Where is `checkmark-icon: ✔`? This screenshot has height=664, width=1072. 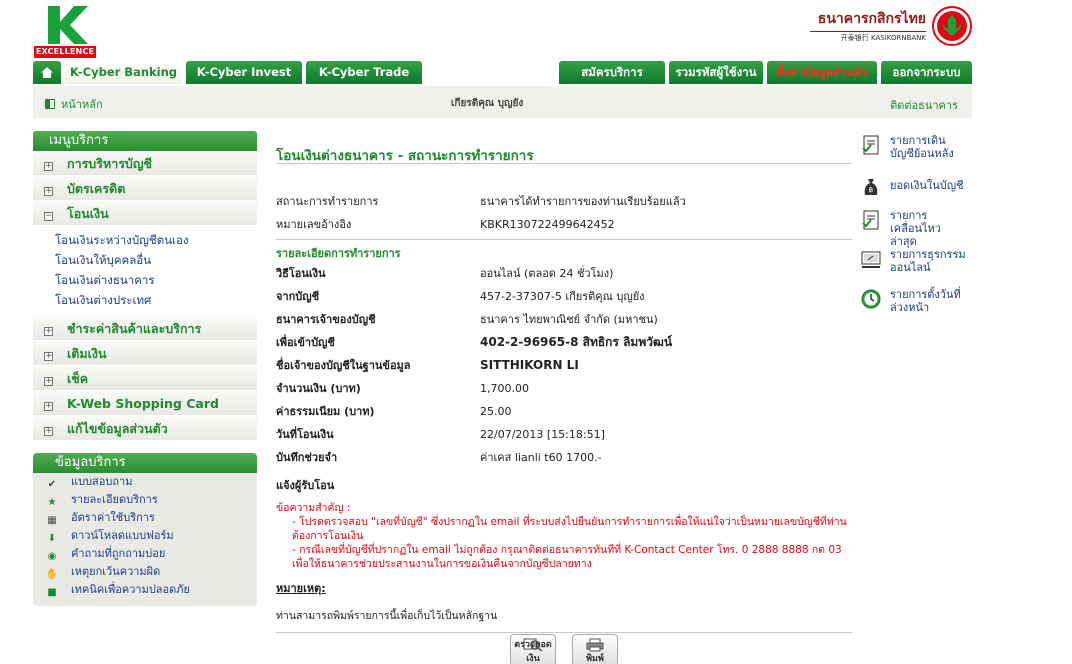 checkmark-icon: ✔ is located at coordinates (52, 484).